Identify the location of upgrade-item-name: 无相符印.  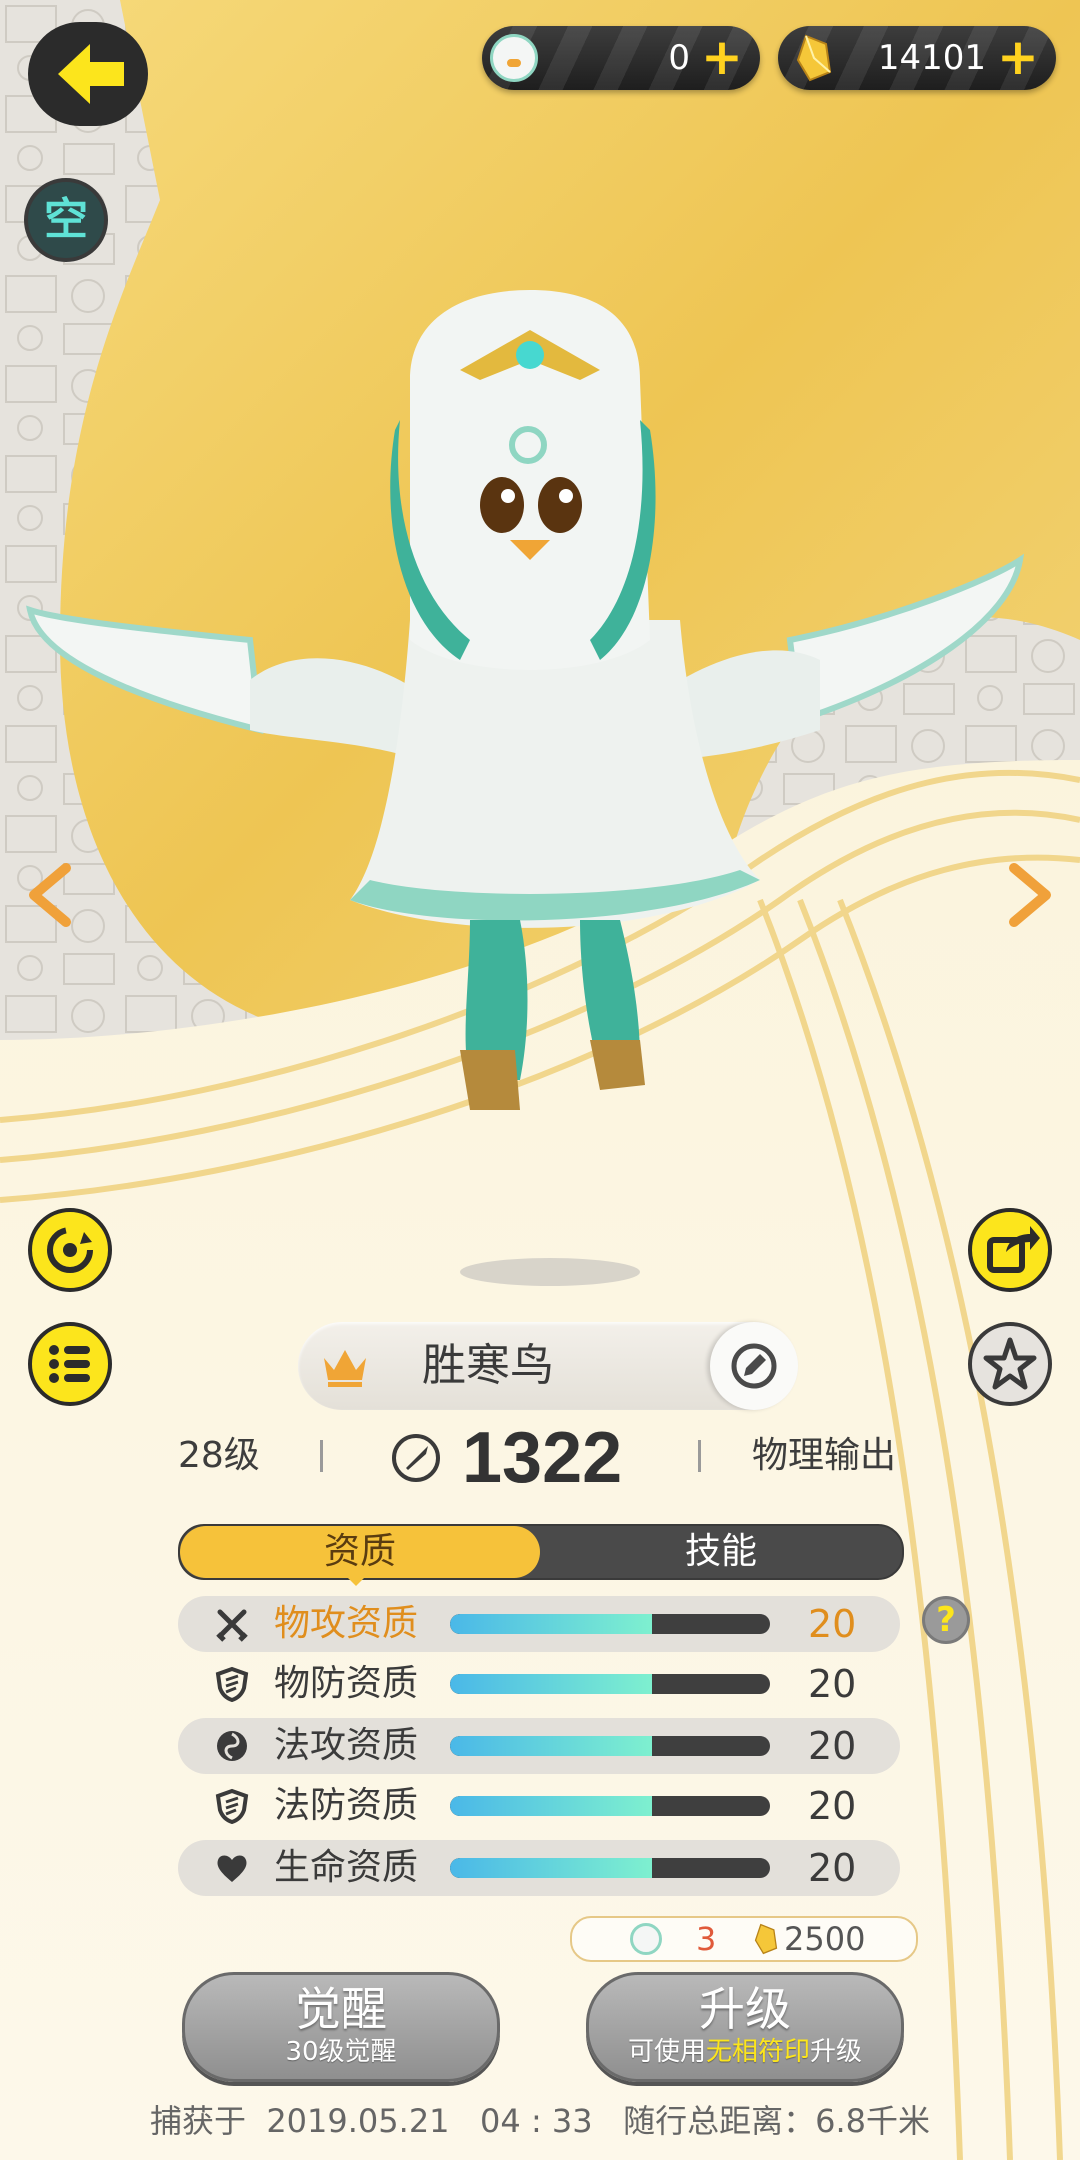
(757, 2052).